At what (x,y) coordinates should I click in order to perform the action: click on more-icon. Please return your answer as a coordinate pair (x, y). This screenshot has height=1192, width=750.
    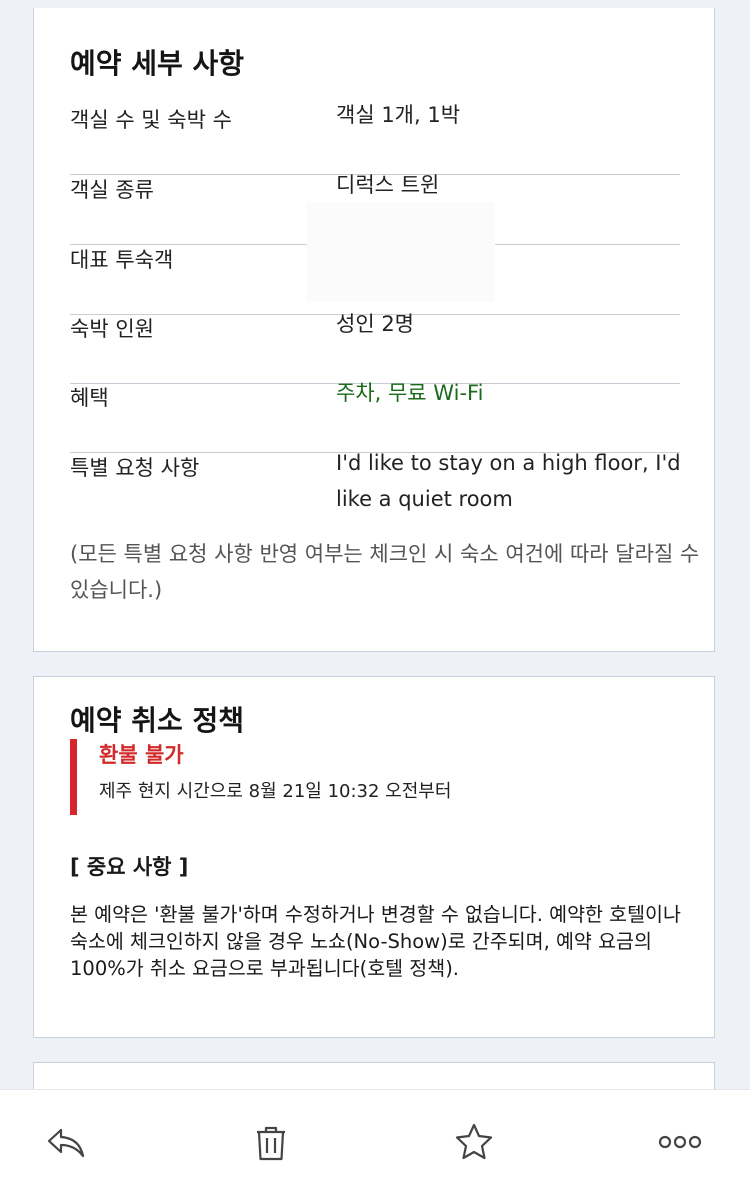
    Looking at the image, I should click on (680, 1142).